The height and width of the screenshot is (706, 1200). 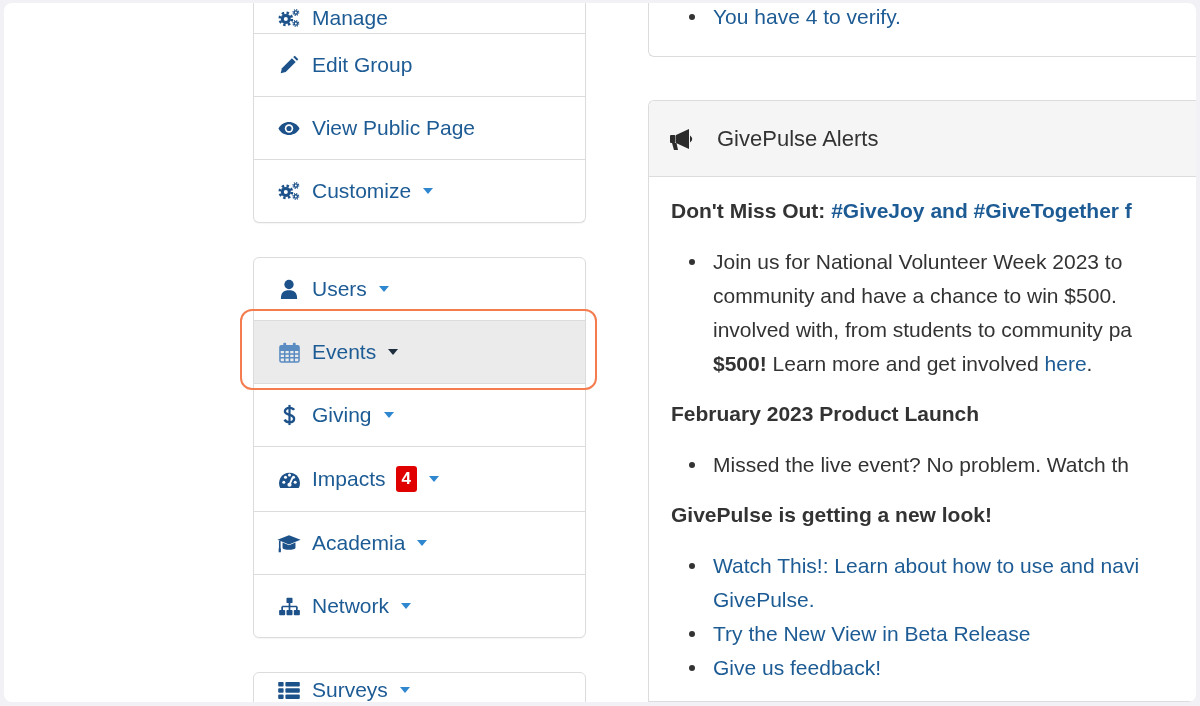 What do you see at coordinates (419, 18) in the screenshot?
I see `menu-item: Manage` at bounding box center [419, 18].